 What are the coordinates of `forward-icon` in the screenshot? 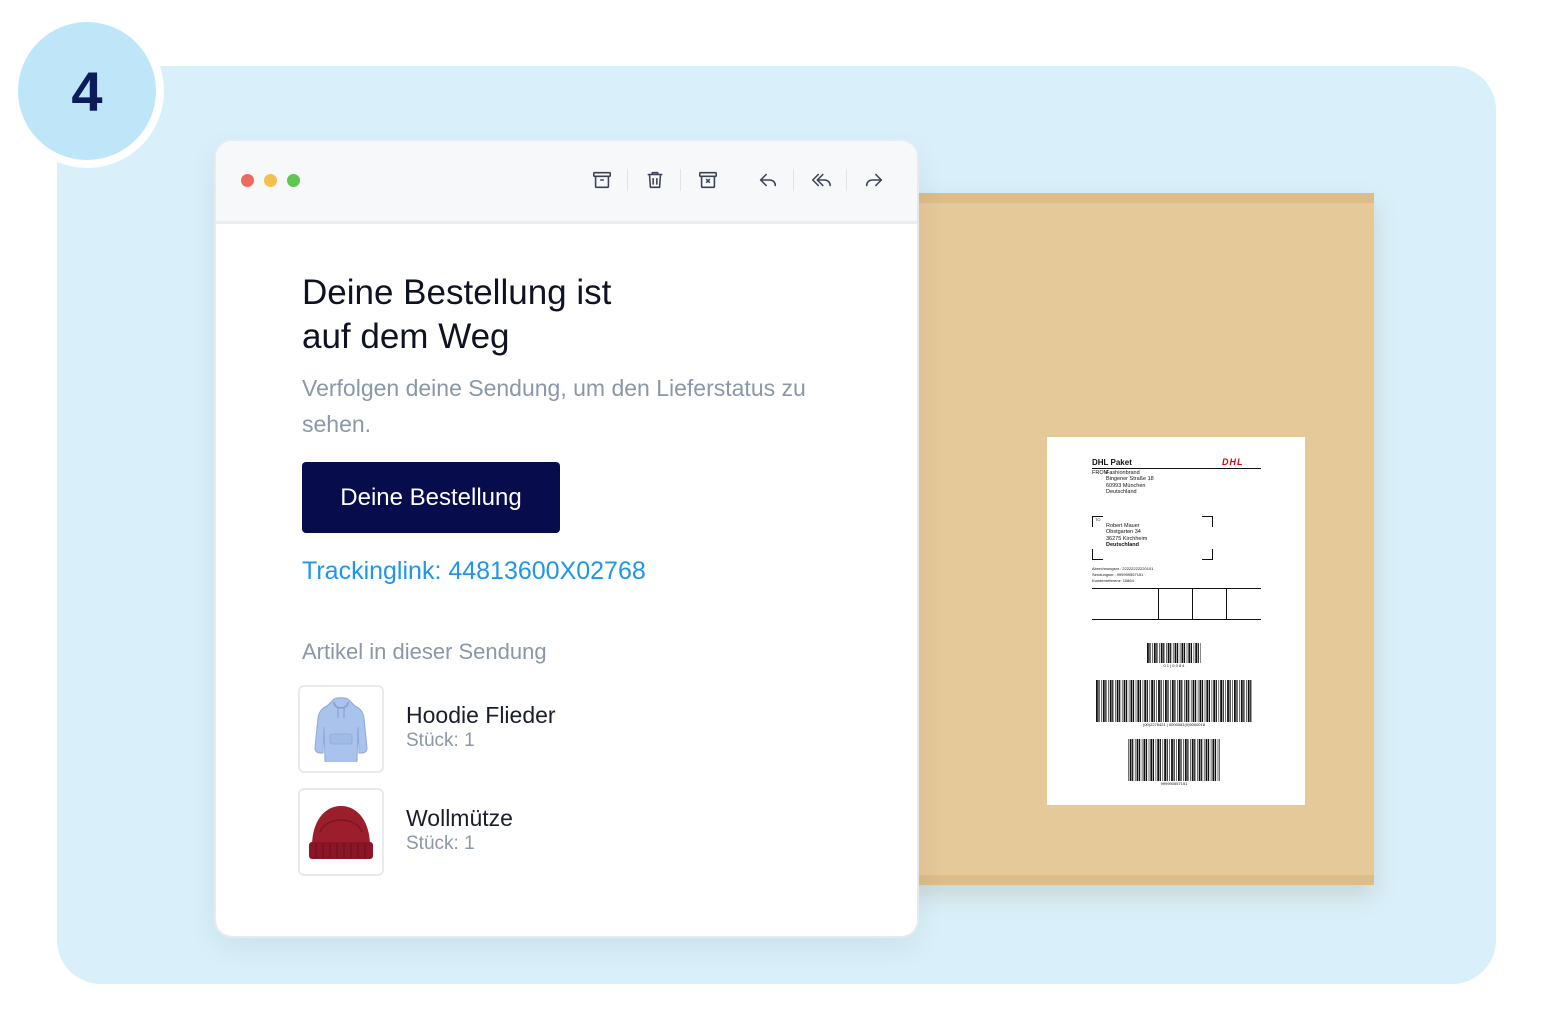 It's located at (874, 180).